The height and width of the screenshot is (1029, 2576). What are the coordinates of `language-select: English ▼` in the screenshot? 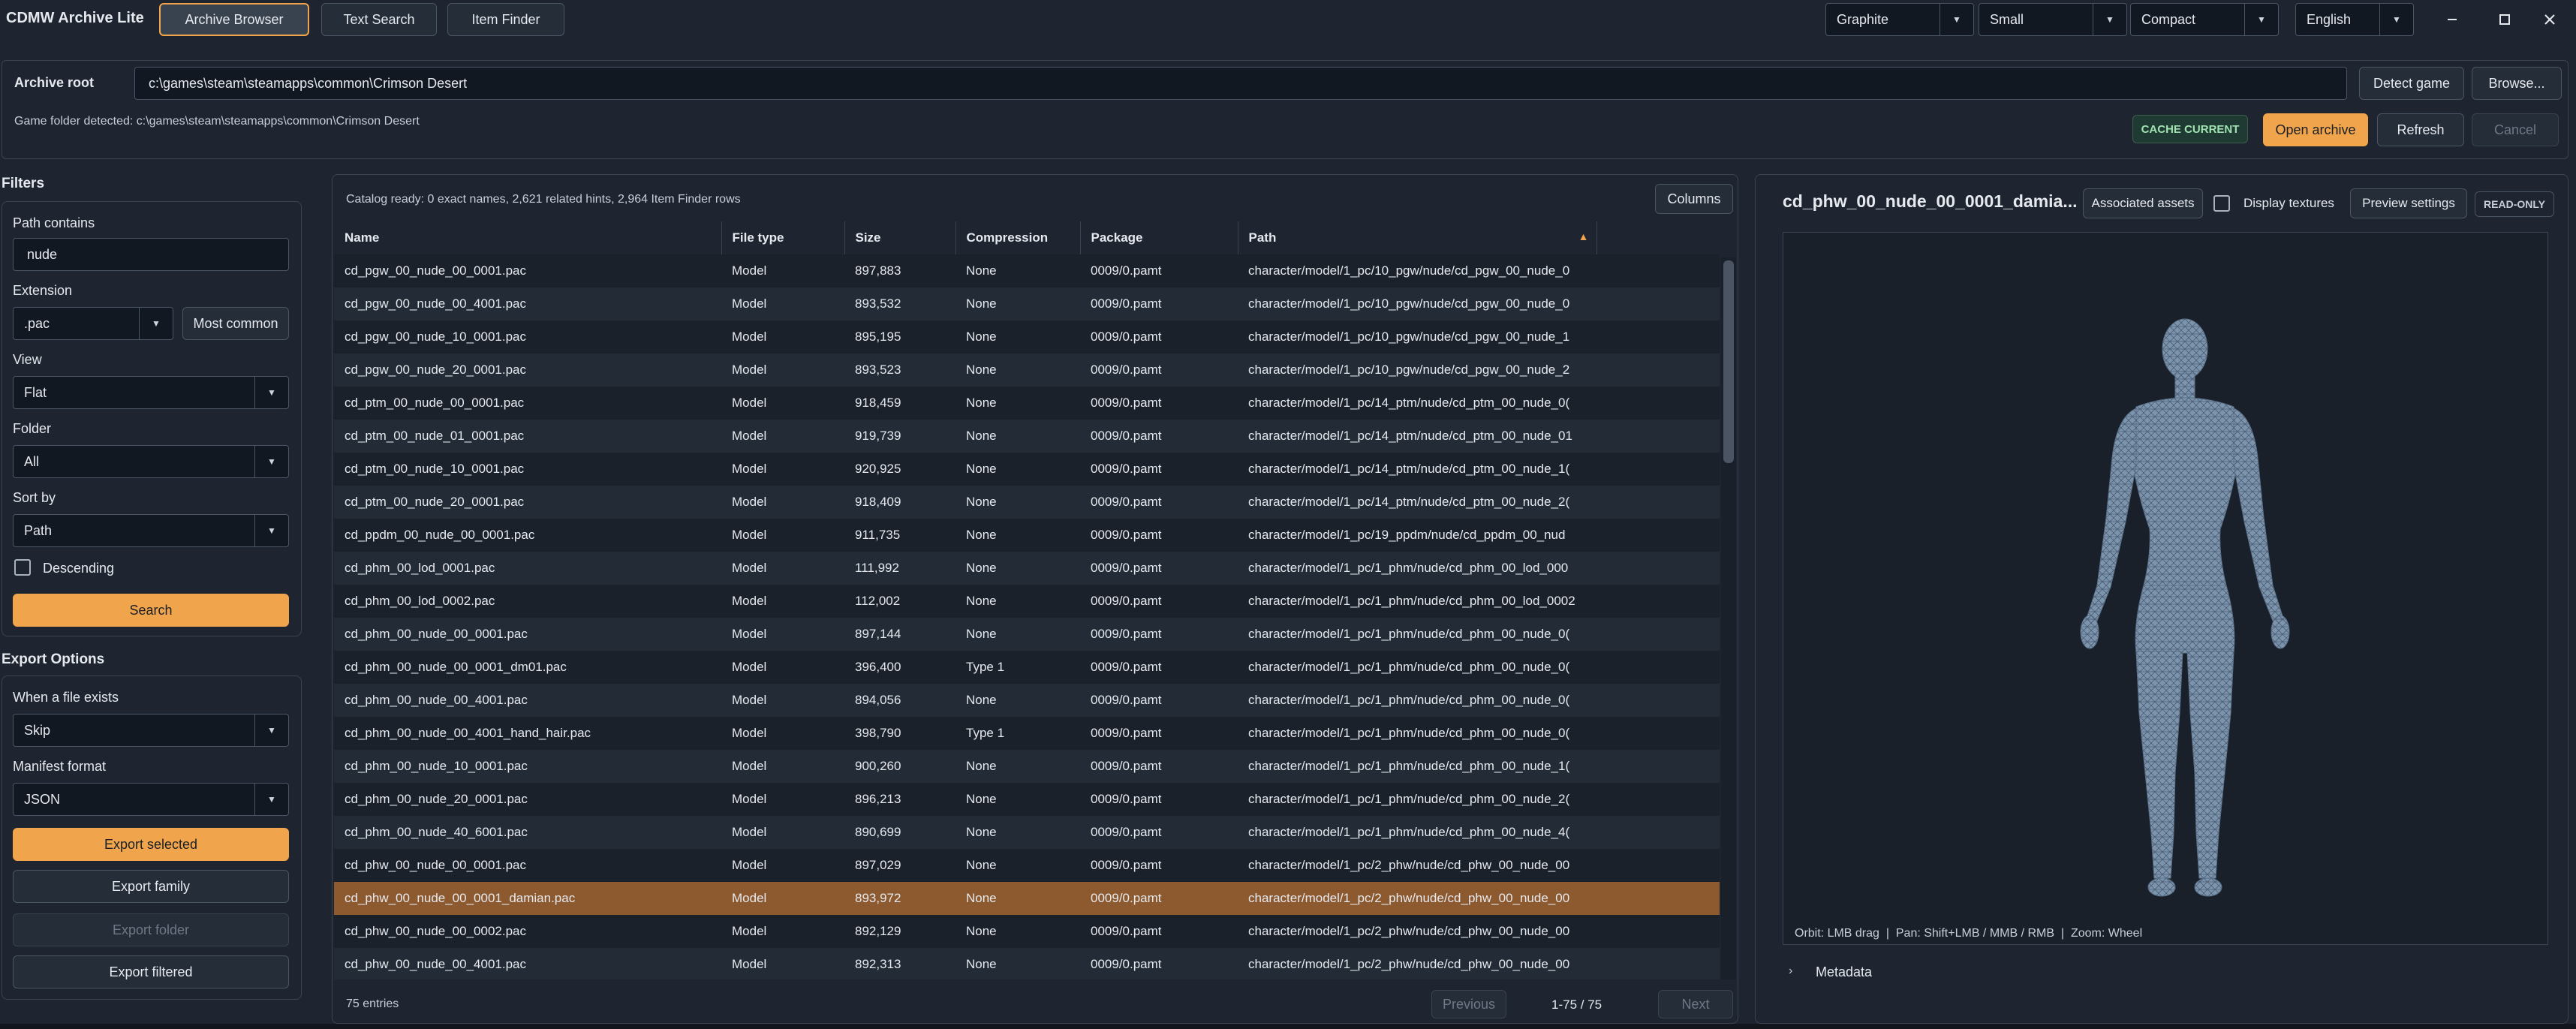 It's located at (2354, 19).